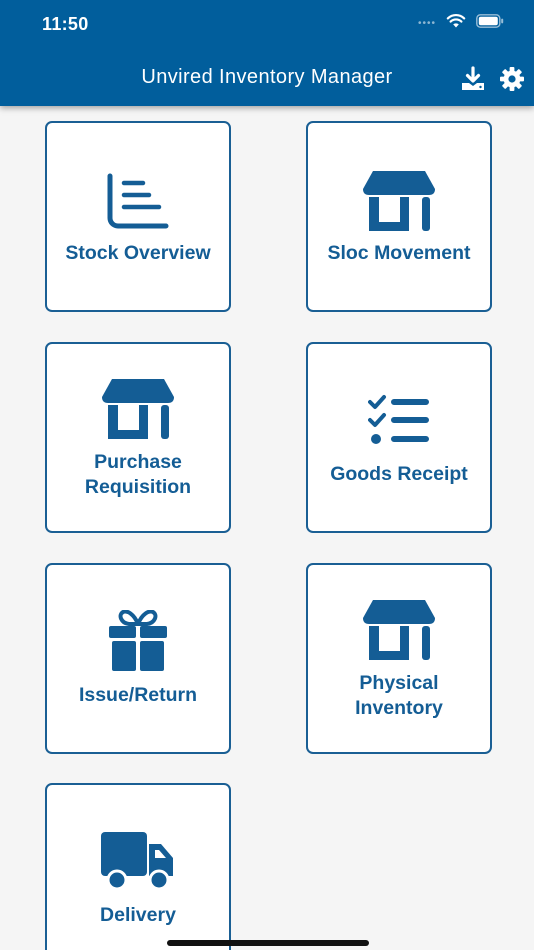 The height and width of the screenshot is (950, 534). Describe the element at coordinates (138, 695) in the screenshot. I see `tile-label: Issue/Return` at that location.